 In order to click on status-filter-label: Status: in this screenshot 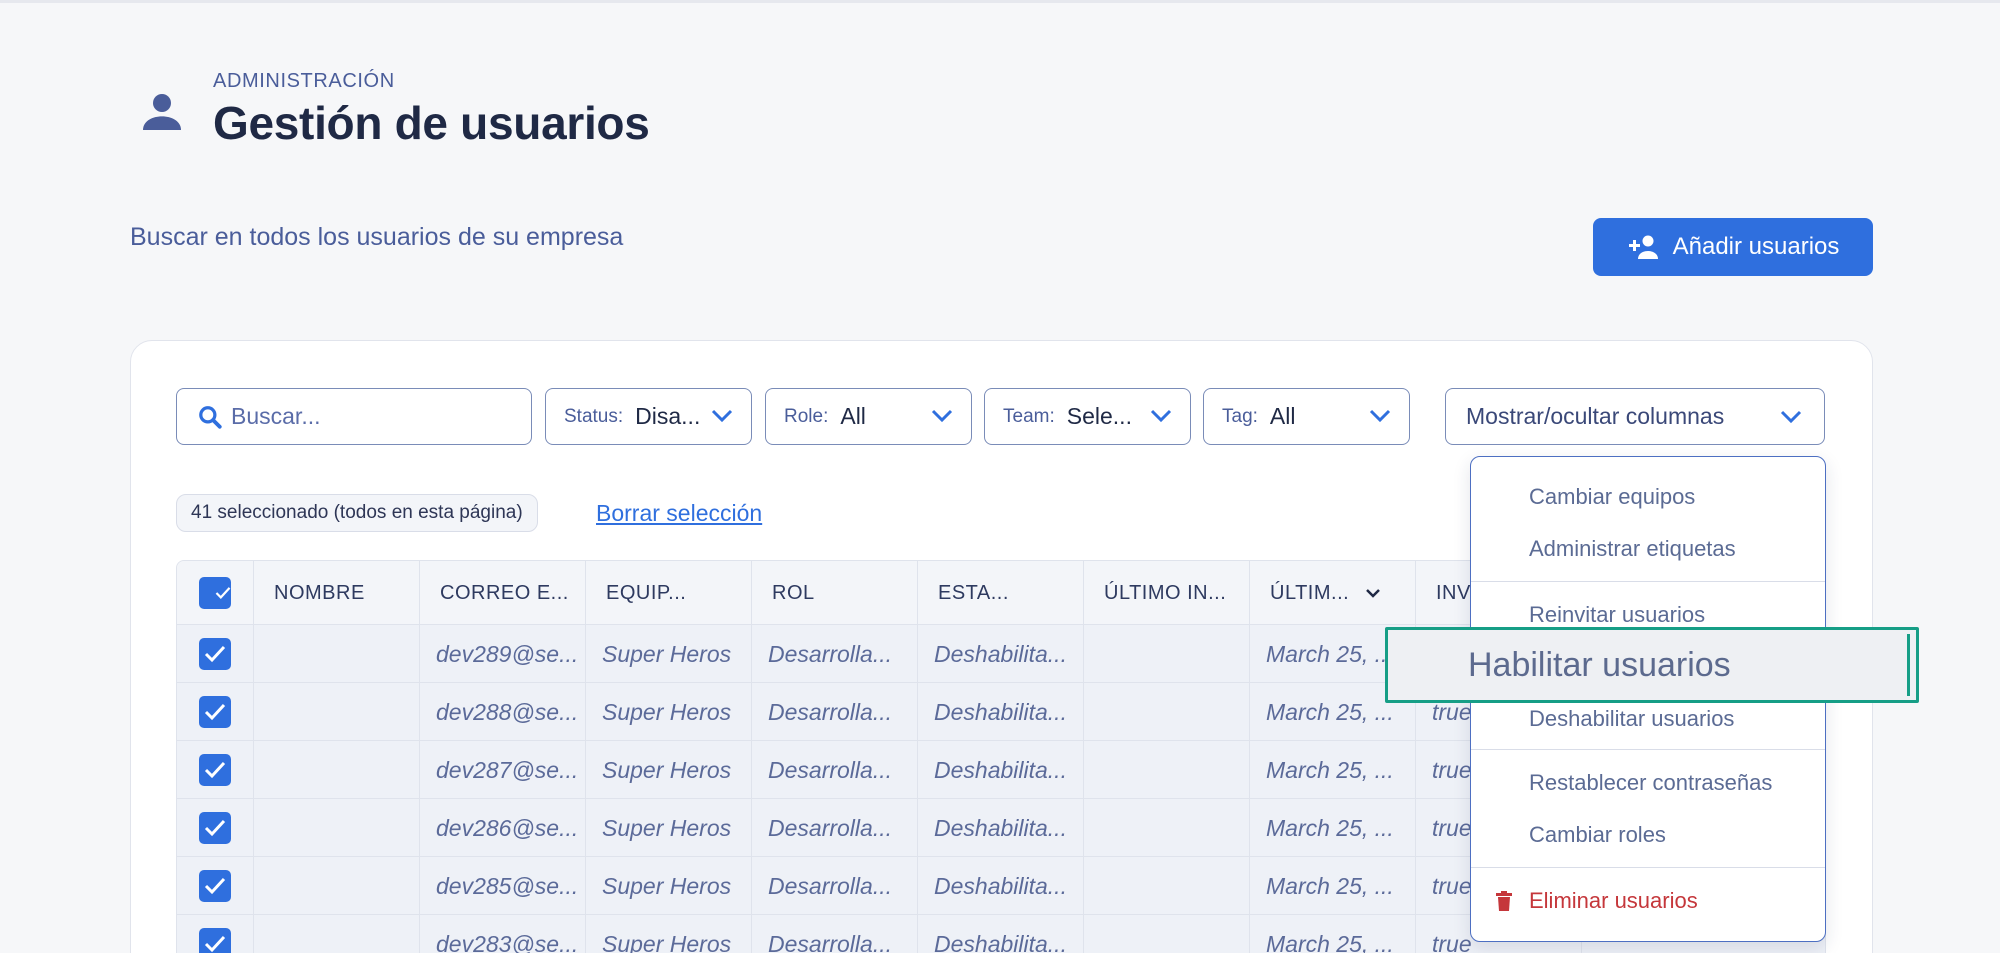, I will do `click(594, 416)`.